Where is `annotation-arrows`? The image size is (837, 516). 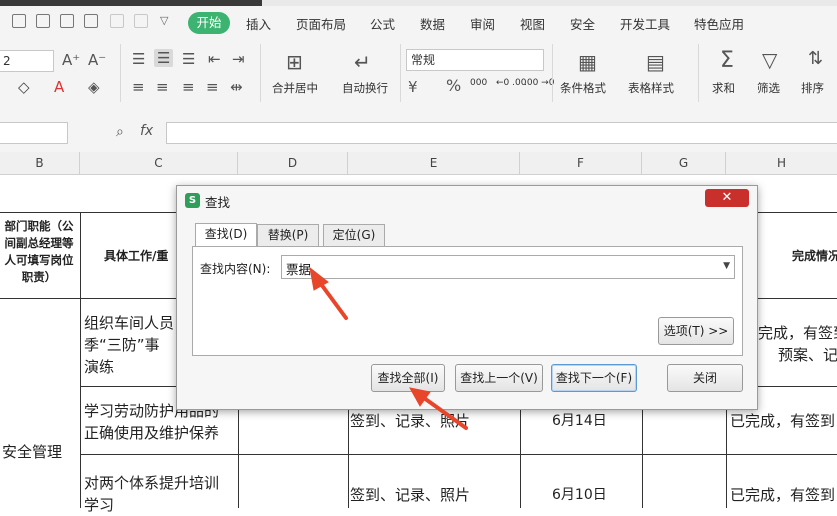 annotation-arrows is located at coordinates (388, 348).